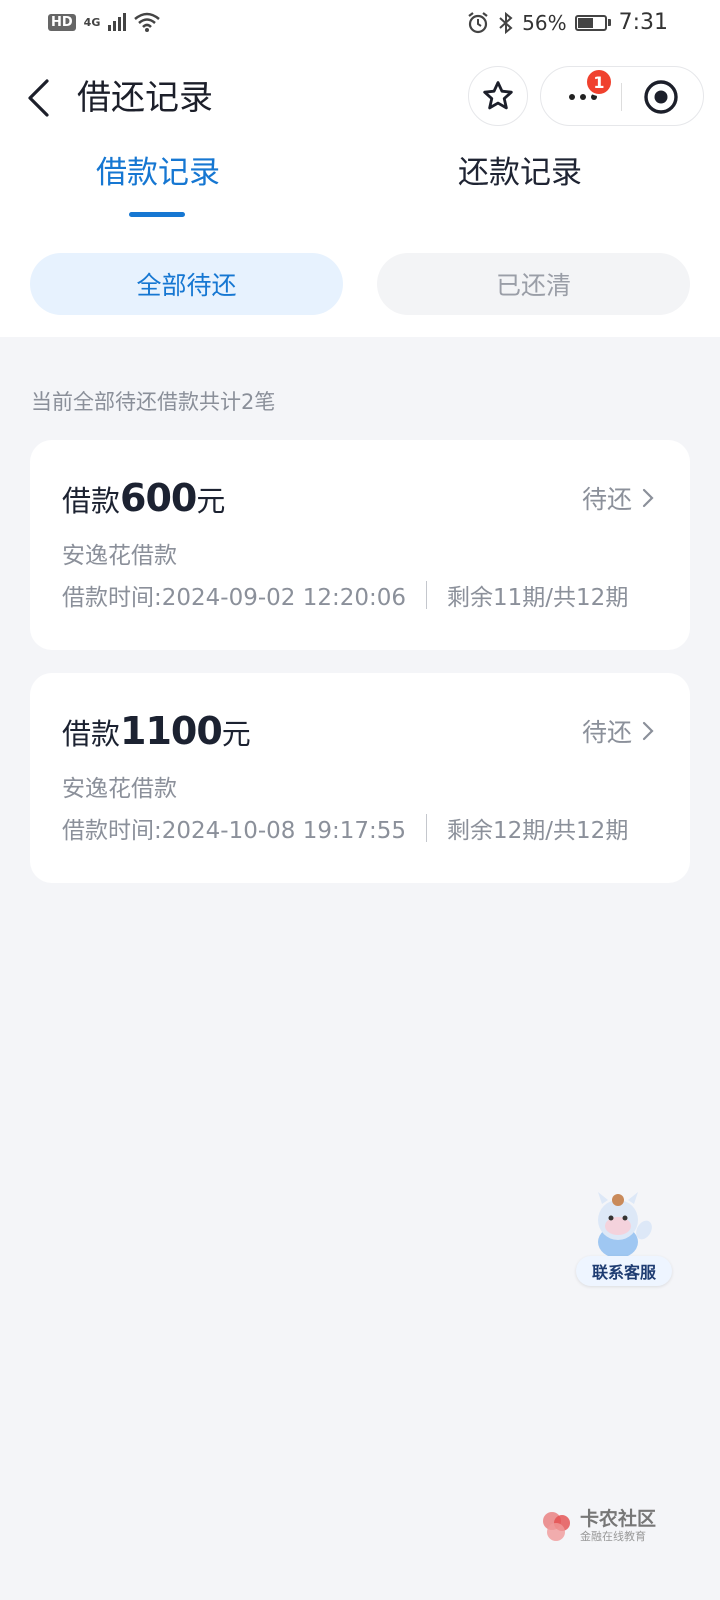 The width and height of the screenshot is (720, 1600). I want to click on mini-program-capsule: 1, so click(622, 96).